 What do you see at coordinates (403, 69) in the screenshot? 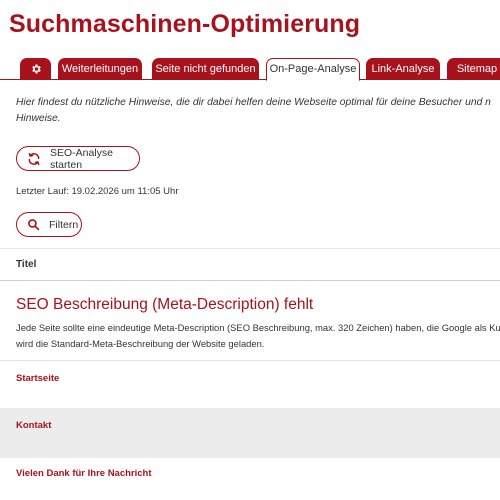
I see `tab-link-analyse: Link-Analyse` at bounding box center [403, 69].